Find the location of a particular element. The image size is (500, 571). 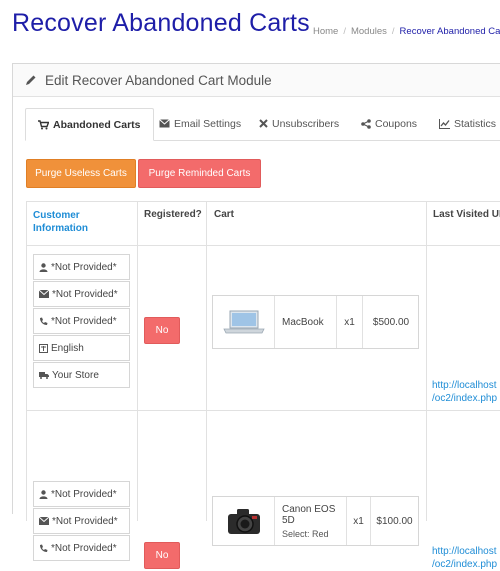

customer-language-field: English is located at coordinates (81, 348).